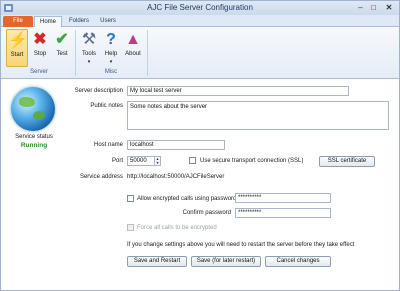  What do you see at coordinates (200, 21) in the screenshot?
I see `ribbon-tabs: File Home Folders Users` at bounding box center [200, 21].